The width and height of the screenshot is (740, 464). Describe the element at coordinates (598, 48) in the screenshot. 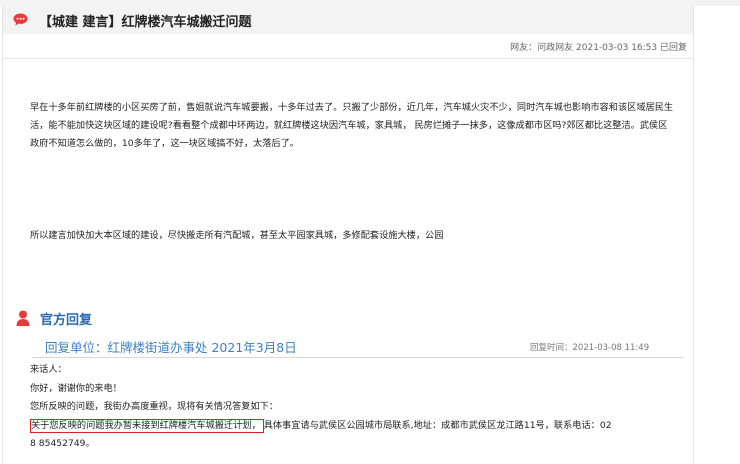

I see `post-meta: 网友：问政网友 2021-03-03 16:53 已回复` at that location.